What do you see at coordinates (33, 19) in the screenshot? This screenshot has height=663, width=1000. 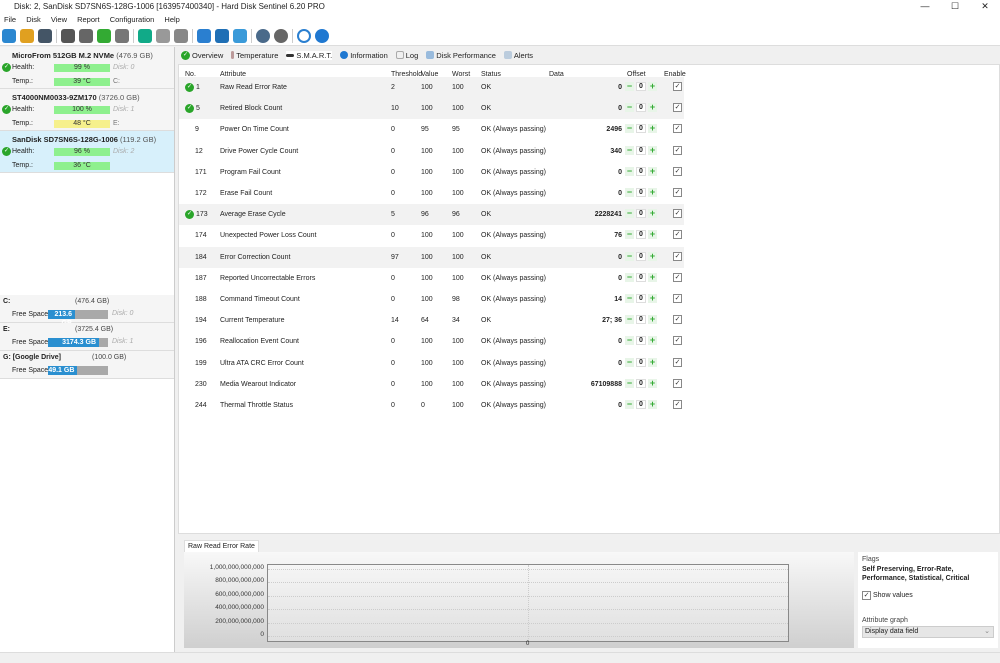 I see `menu-disk: Disk` at bounding box center [33, 19].